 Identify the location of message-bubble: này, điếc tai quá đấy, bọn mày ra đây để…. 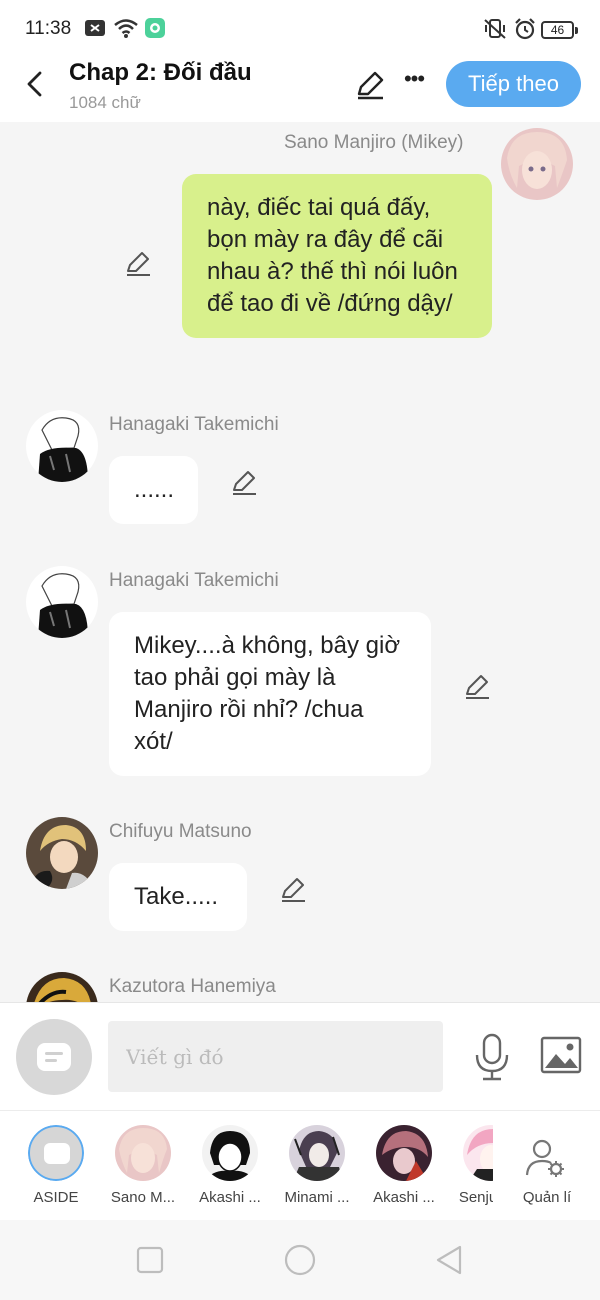
(337, 256).